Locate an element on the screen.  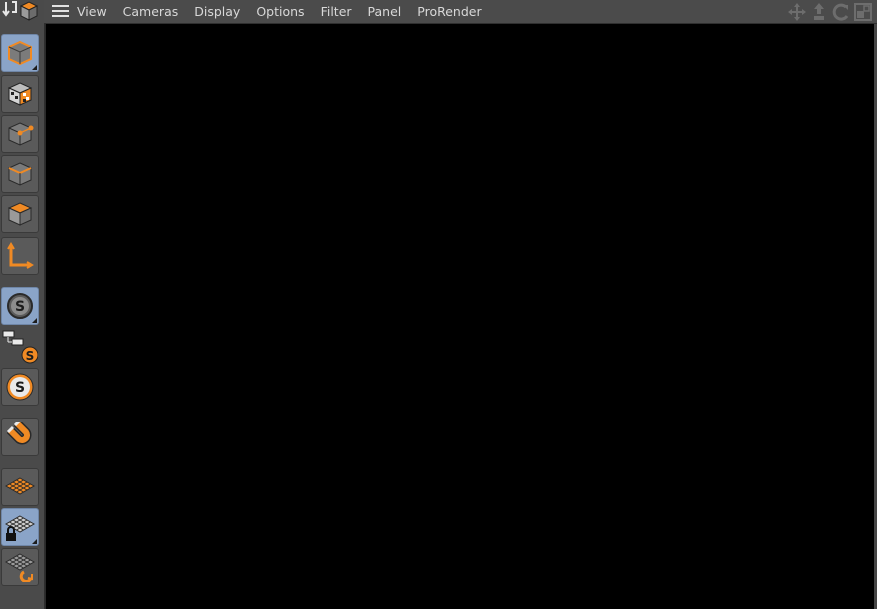
workplane-align-icon is located at coordinates (20, 567).